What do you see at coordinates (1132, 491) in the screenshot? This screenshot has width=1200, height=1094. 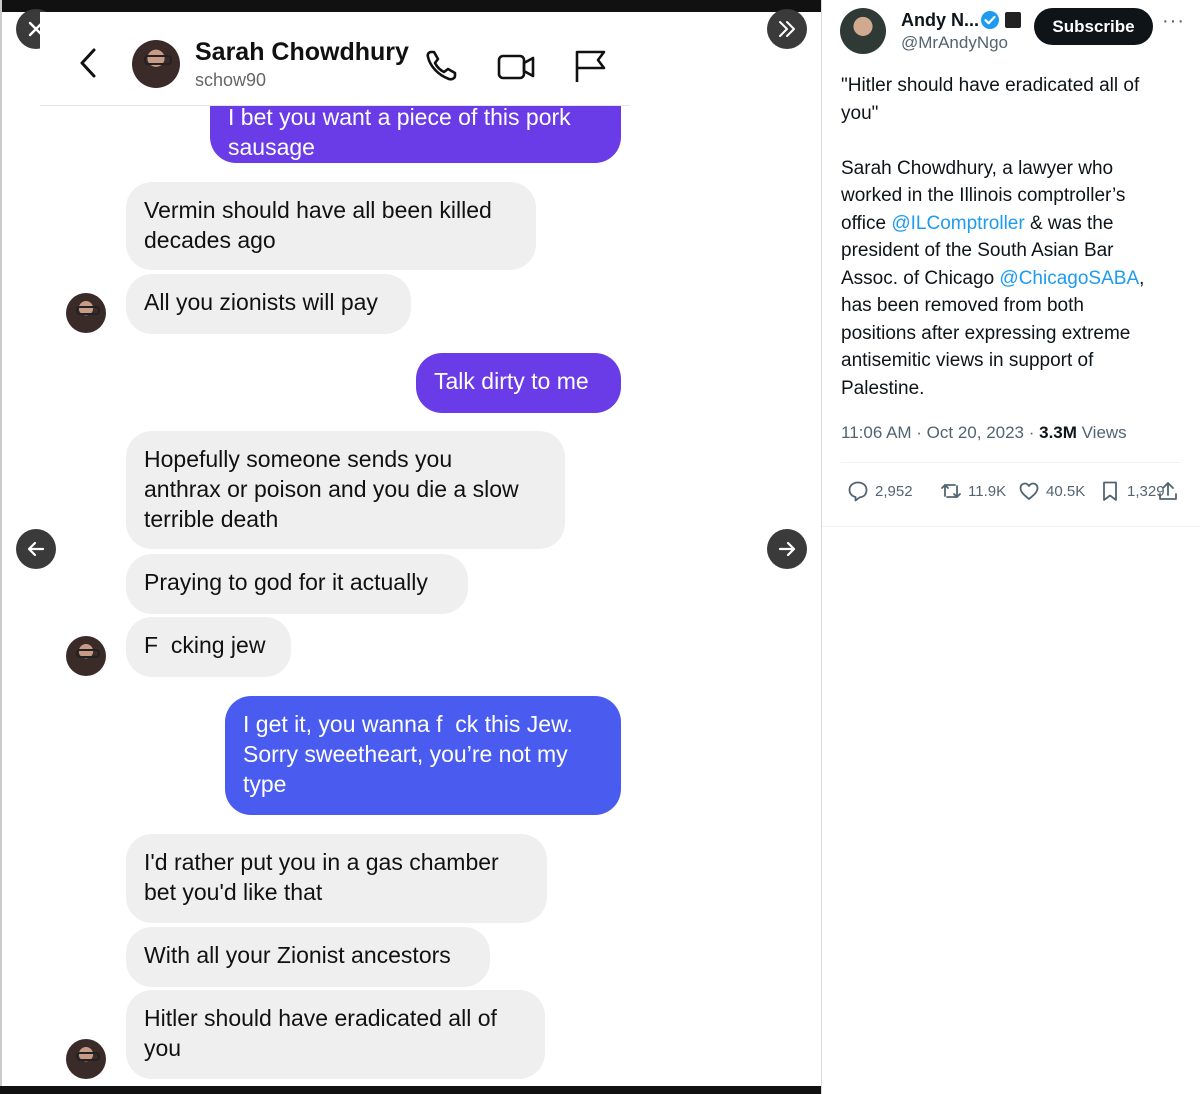 I see `bookmark-button: 1,329` at bounding box center [1132, 491].